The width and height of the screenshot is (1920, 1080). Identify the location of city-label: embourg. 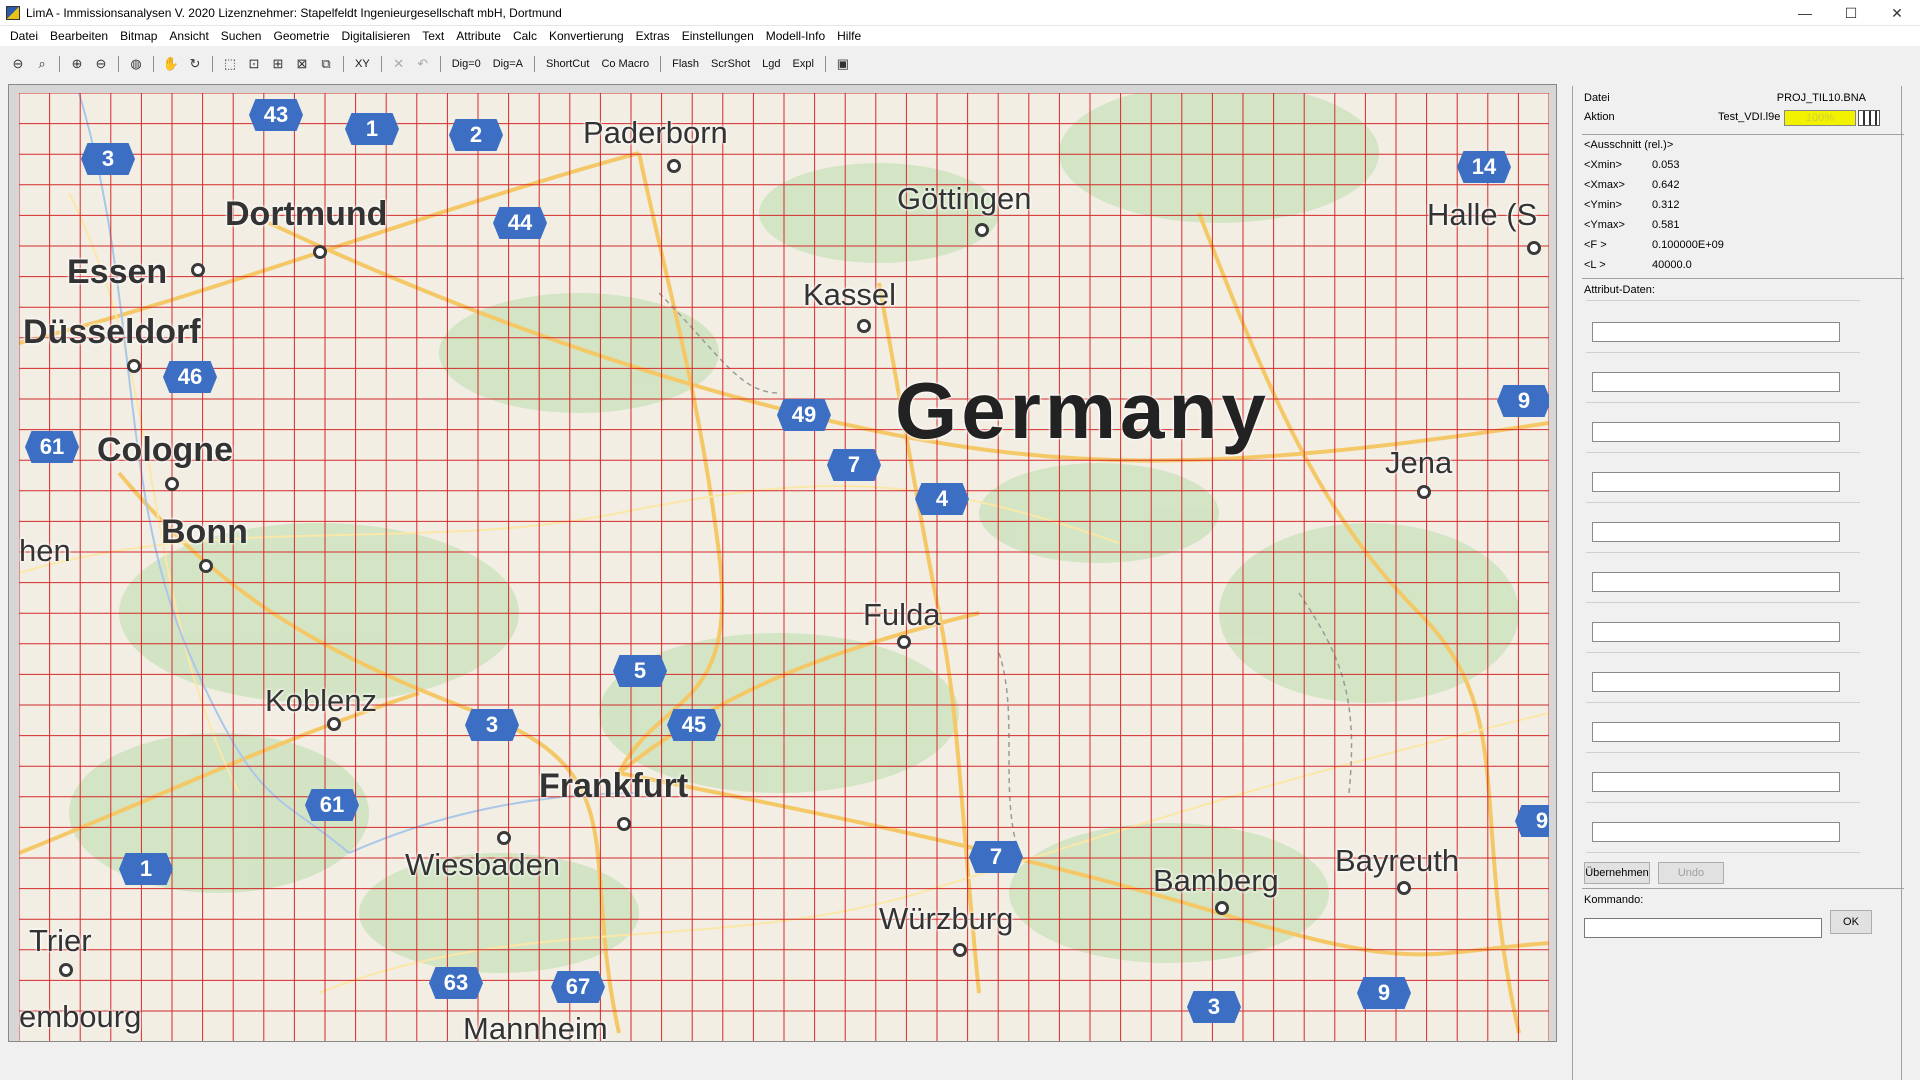
(80, 1016).